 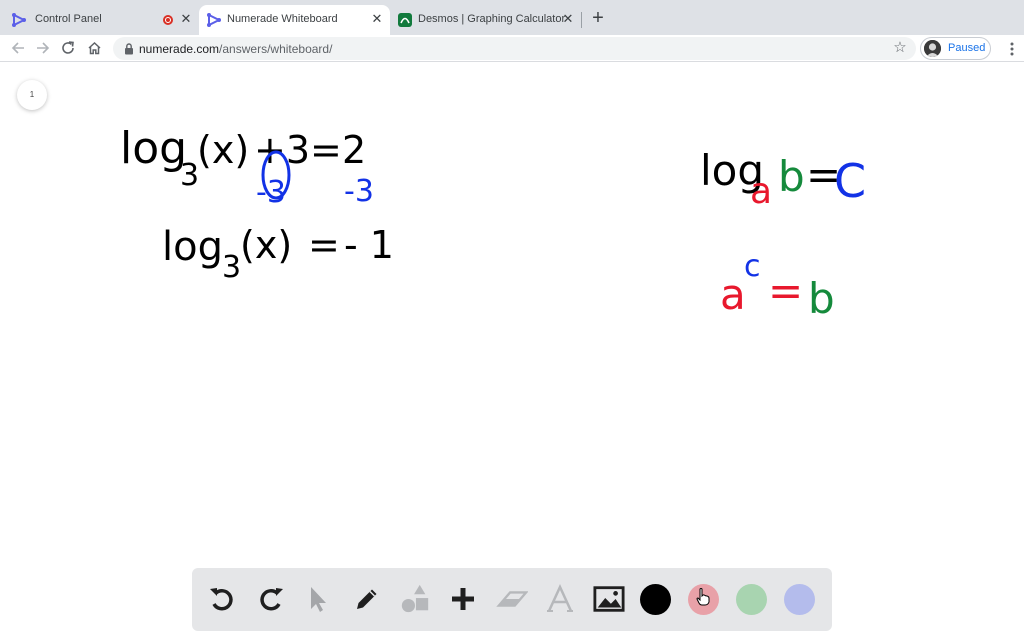 I want to click on select-tool-button, so click(x=318, y=599).